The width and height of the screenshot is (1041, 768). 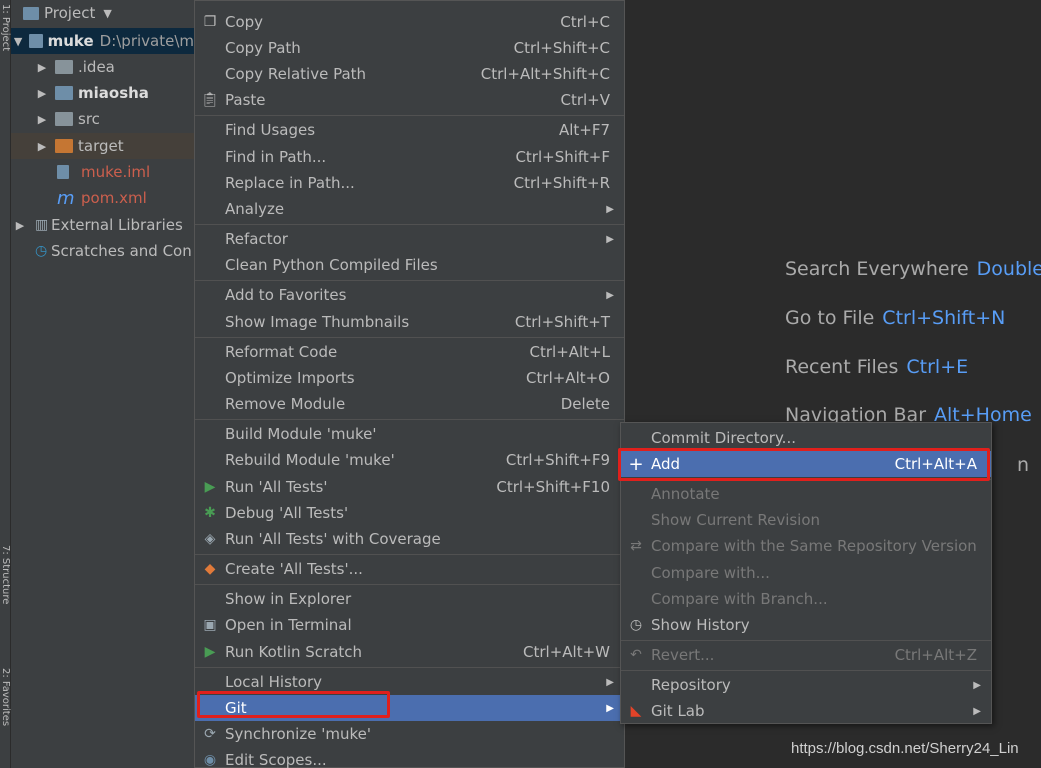 I want to click on paste-icon: 📋︎, so click(x=210, y=100).